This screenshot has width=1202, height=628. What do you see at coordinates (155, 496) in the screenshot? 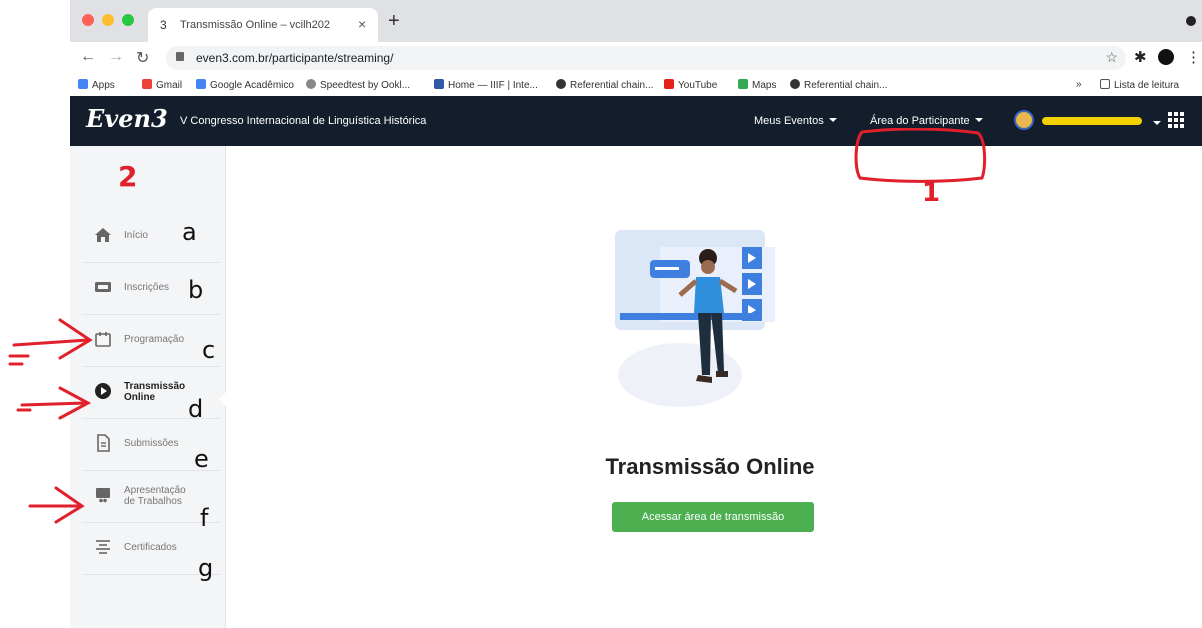
I see `sidebar-item-label: Apresentação de Trabalhos` at bounding box center [155, 496].